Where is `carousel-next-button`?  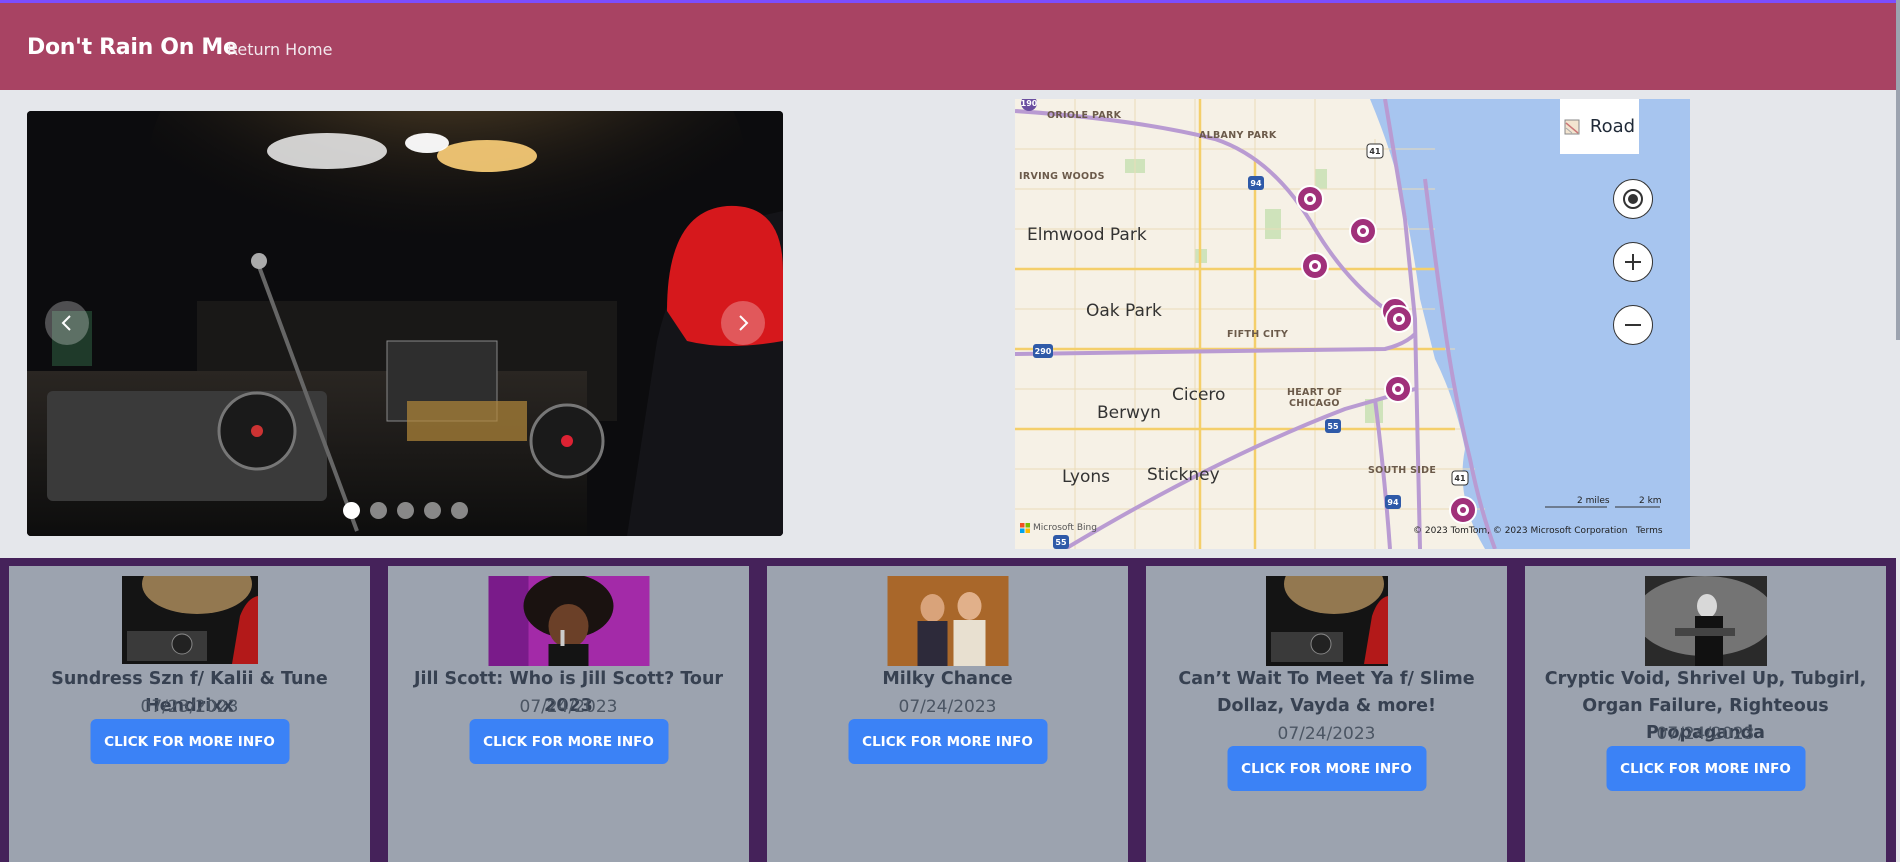
carousel-next-button is located at coordinates (743, 323).